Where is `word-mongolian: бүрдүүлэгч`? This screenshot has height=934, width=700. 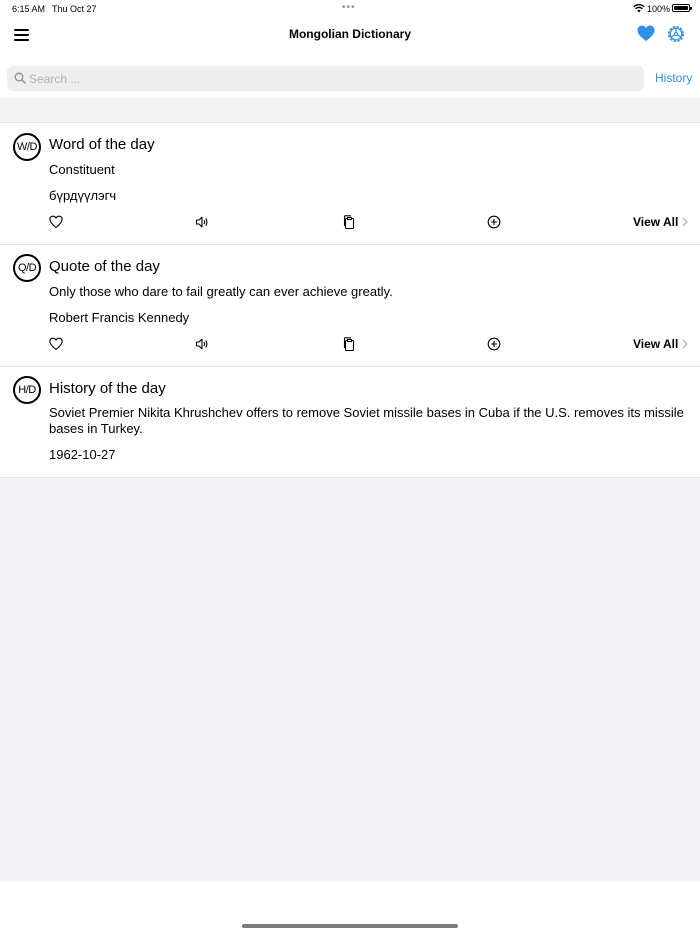
word-mongolian: бүрдүүлэгч is located at coordinates (83, 195).